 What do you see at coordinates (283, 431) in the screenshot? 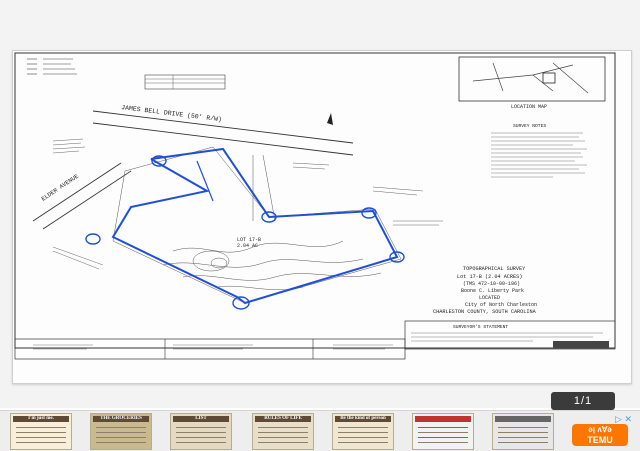
I see `thumbnail-4: RULES OF LIFE` at bounding box center [283, 431].